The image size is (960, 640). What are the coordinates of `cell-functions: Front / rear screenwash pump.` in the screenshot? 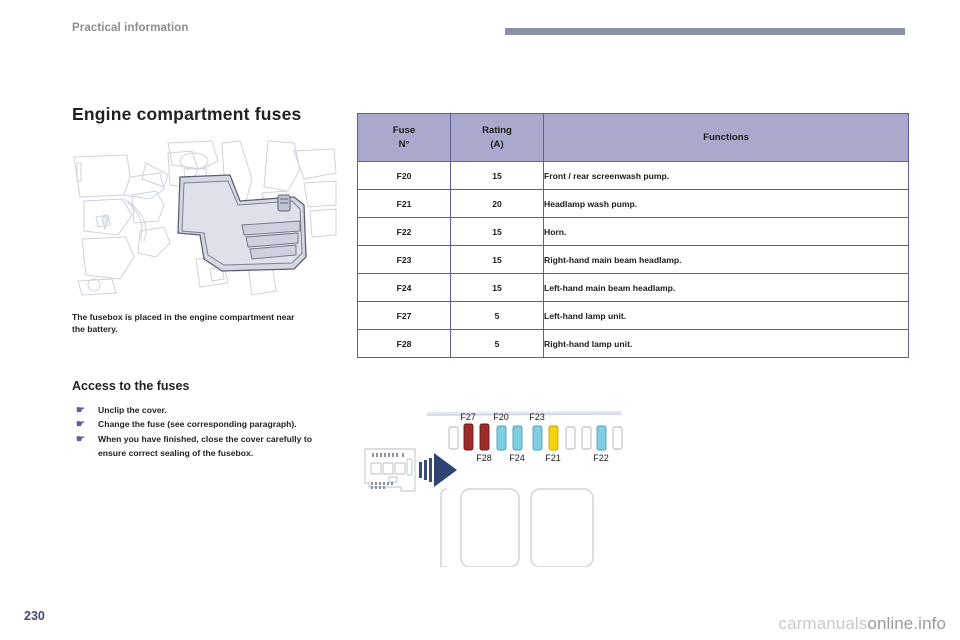 It's located at (726, 175).